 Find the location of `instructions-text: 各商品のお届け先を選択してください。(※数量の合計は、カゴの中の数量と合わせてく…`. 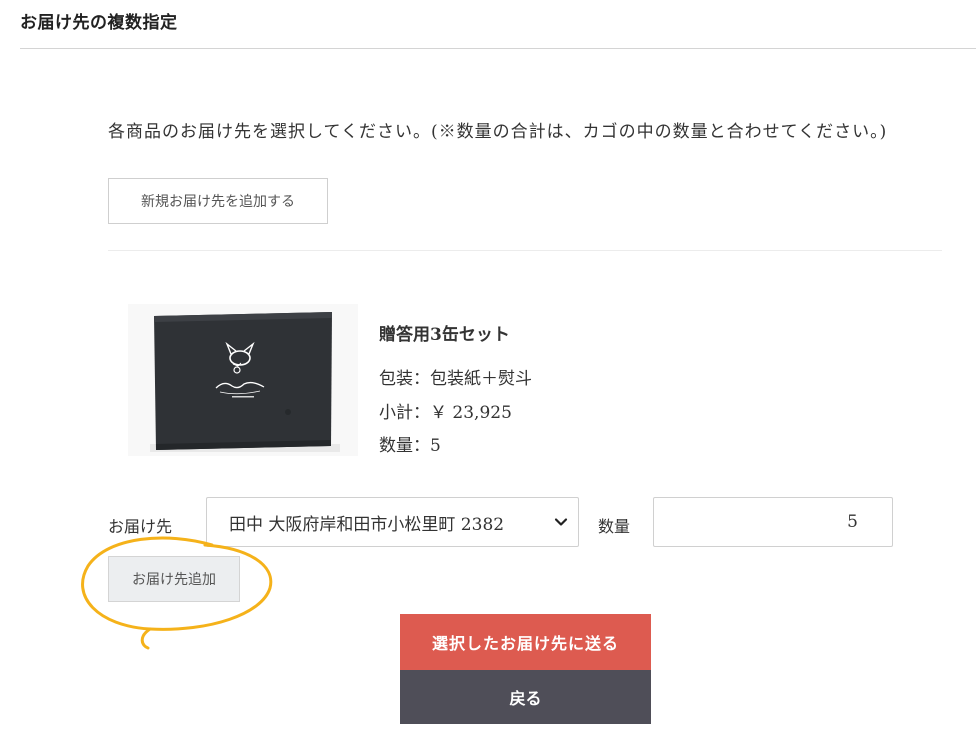

instructions-text: 各商品のお届け先を選択してください。(※数量の合計は、カゴの中の数量と合わせてく… is located at coordinates (498, 132).